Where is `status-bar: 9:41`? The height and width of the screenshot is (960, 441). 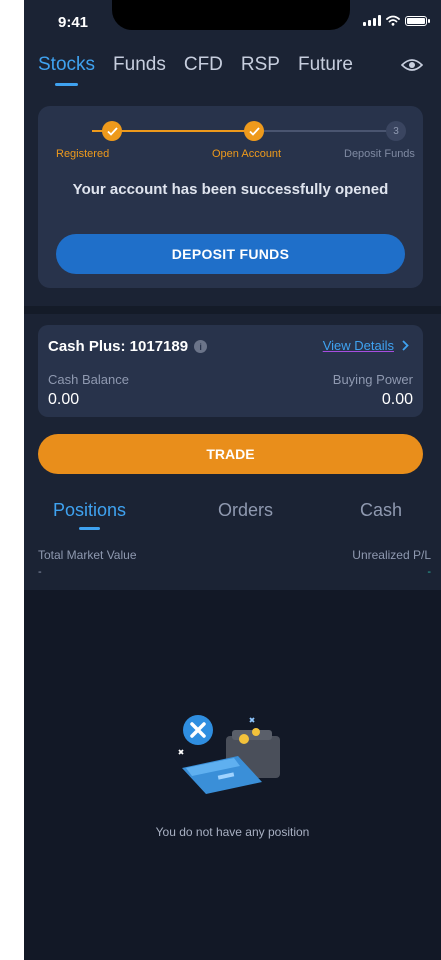 status-bar: 9:41 is located at coordinates (232, 22).